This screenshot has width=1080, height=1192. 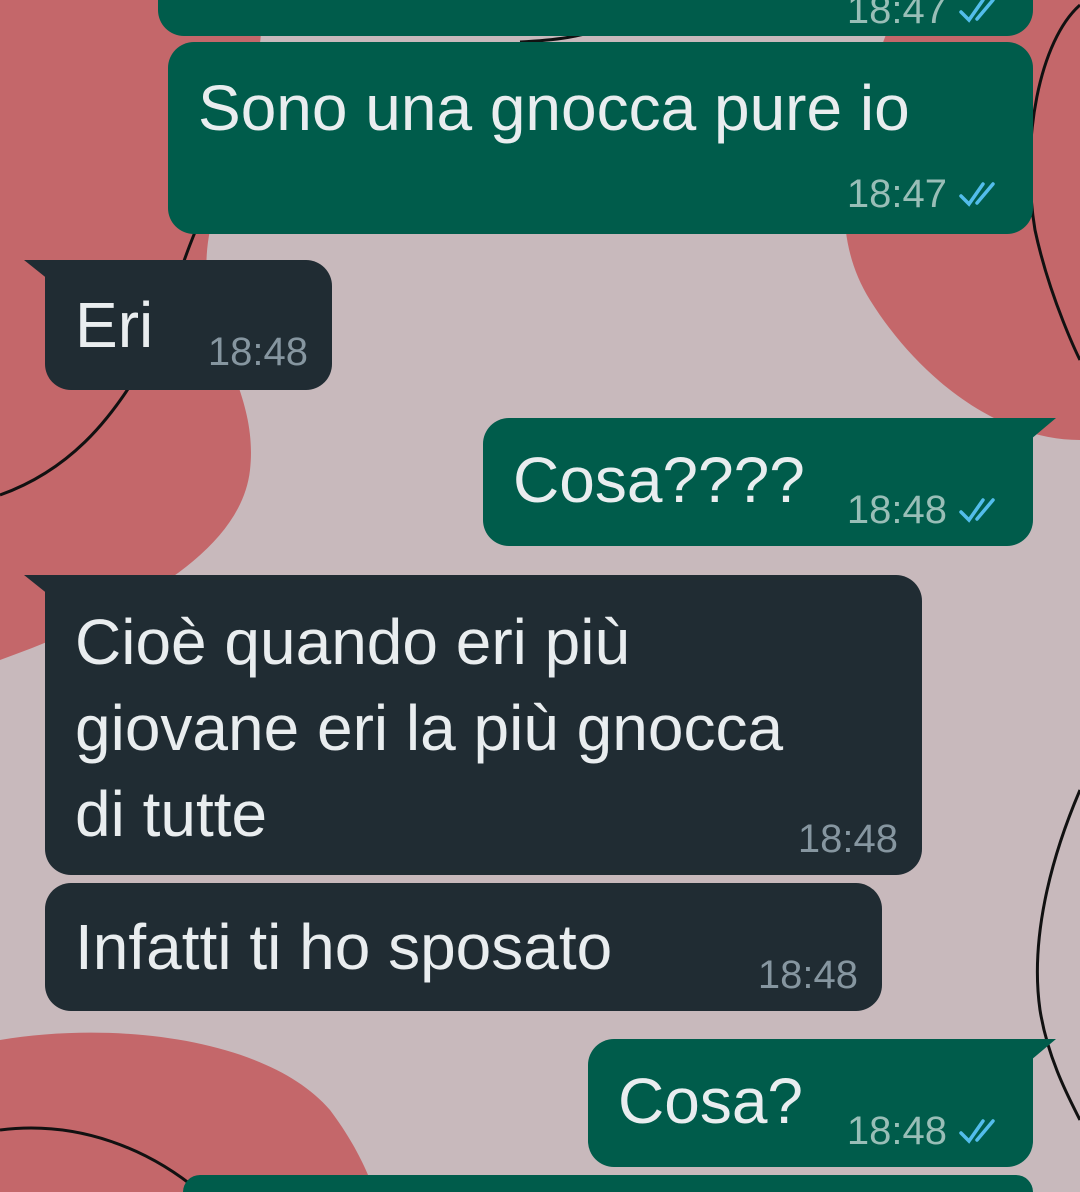 What do you see at coordinates (554, 108) in the screenshot?
I see `message-text: Sono una gnocca pure io` at bounding box center [554, 108].